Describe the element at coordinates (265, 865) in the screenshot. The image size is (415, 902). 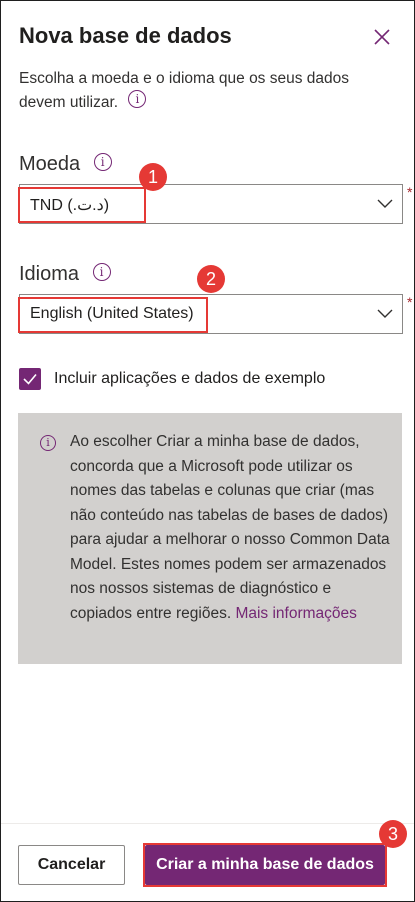
I see `create-button-highlight` at that location.